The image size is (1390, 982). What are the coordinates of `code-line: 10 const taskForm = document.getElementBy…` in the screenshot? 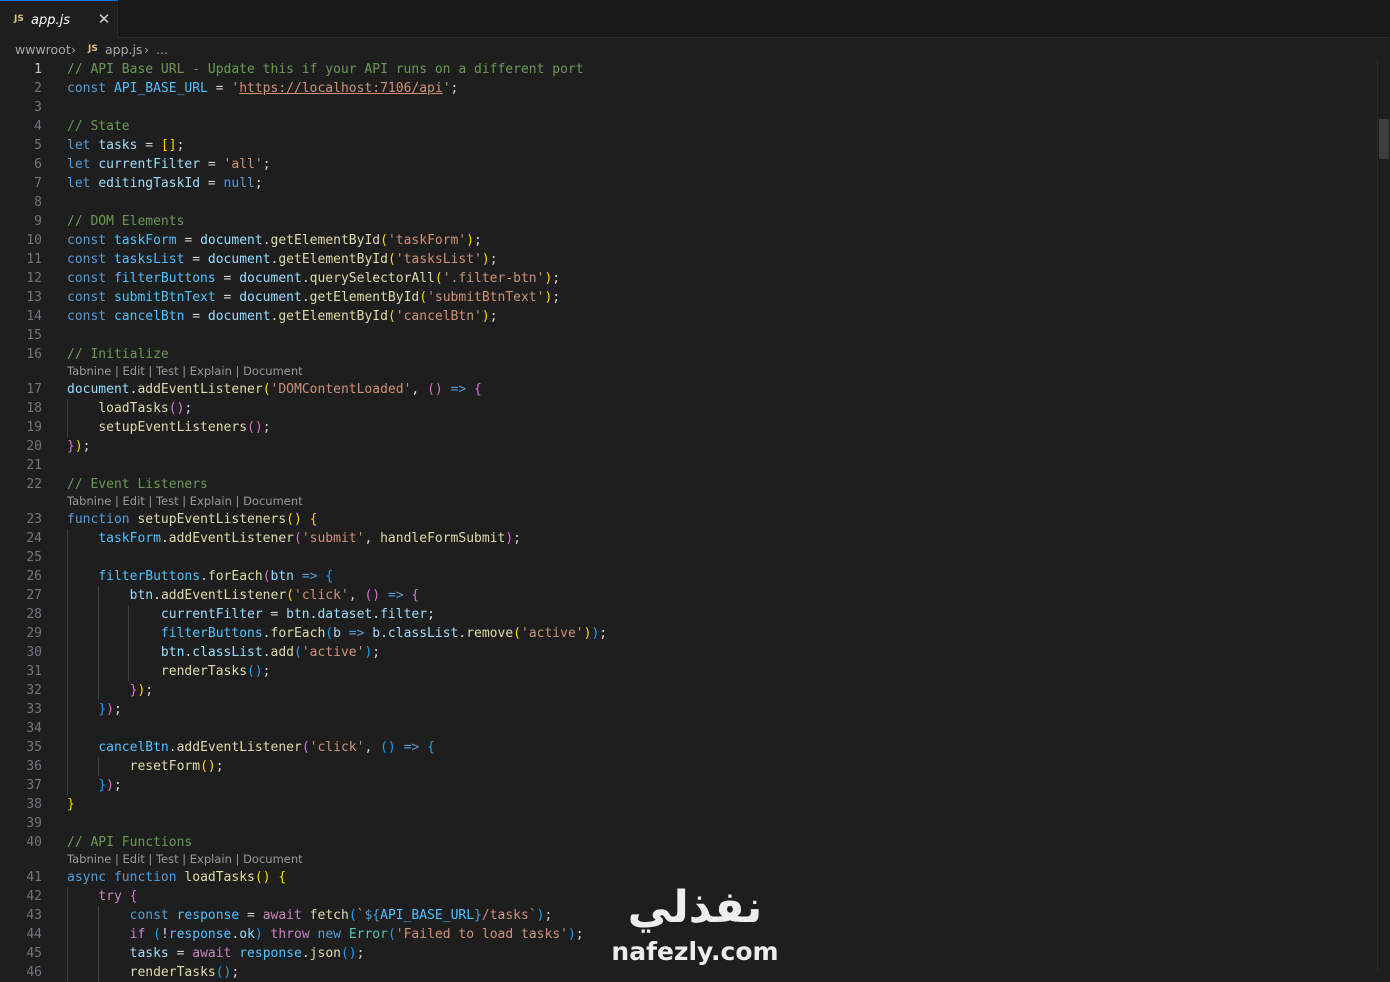 It's located at (695, 240).